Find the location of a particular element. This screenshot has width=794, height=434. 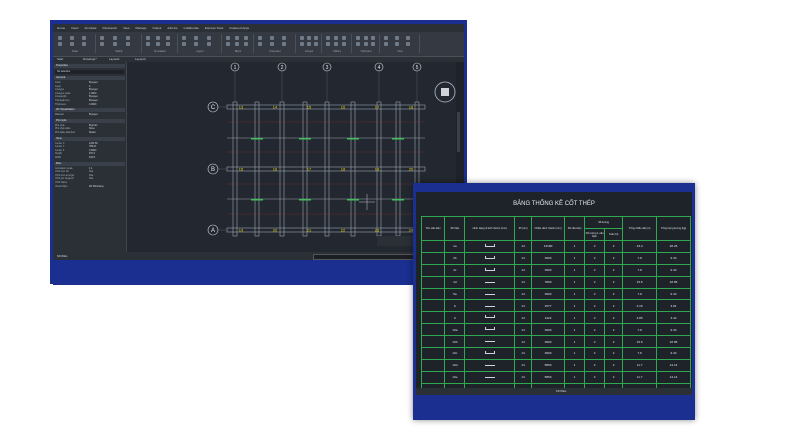

property-row: Plot table attached Model is located at coordinates (89, 132).